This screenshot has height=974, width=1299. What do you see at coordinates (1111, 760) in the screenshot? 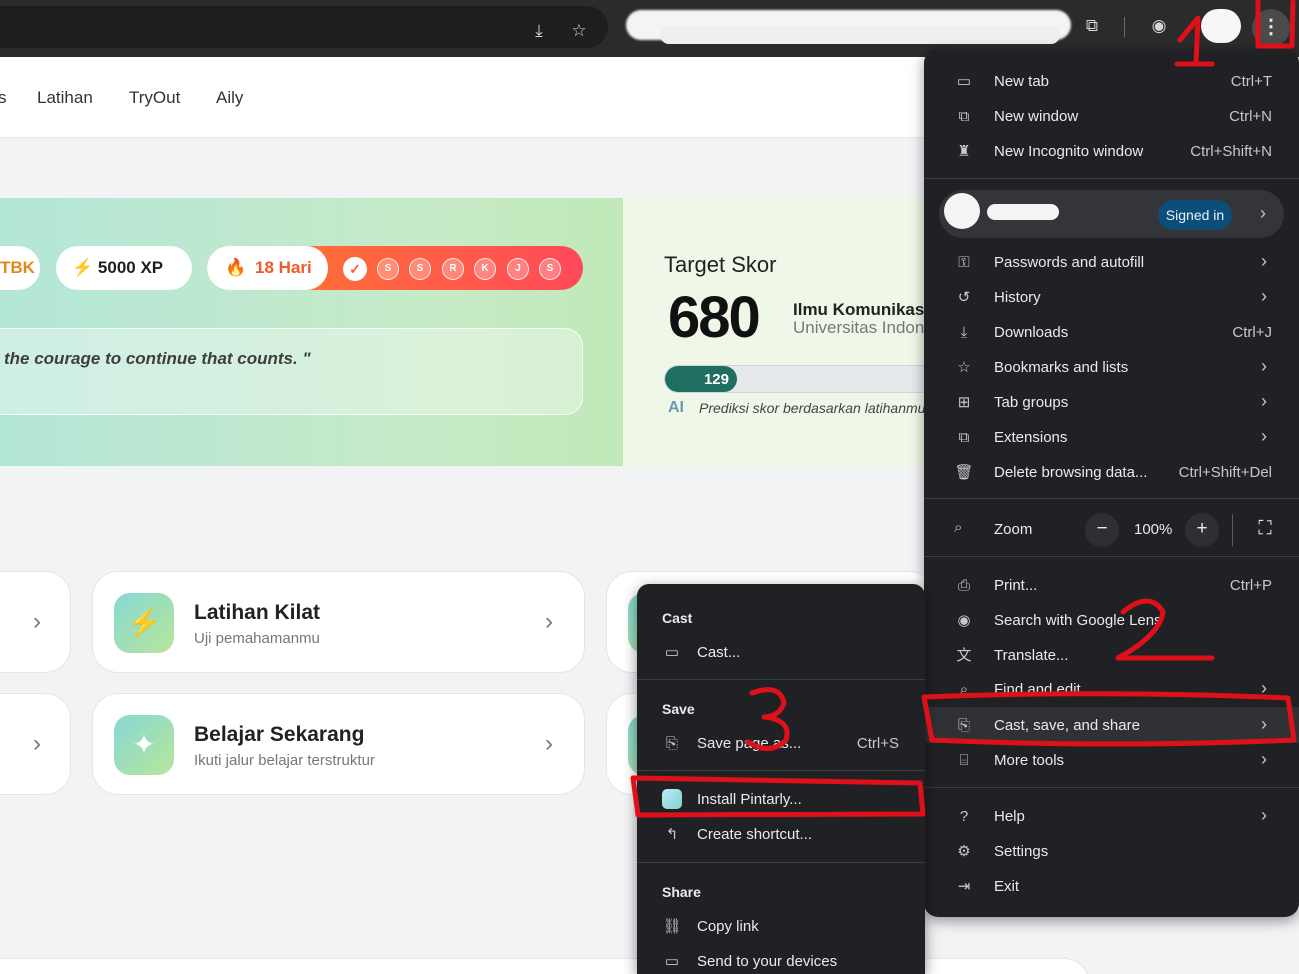
I see `menu-item-more-tools: ⌸ More tools ›` at bounding box center [1111, 760].